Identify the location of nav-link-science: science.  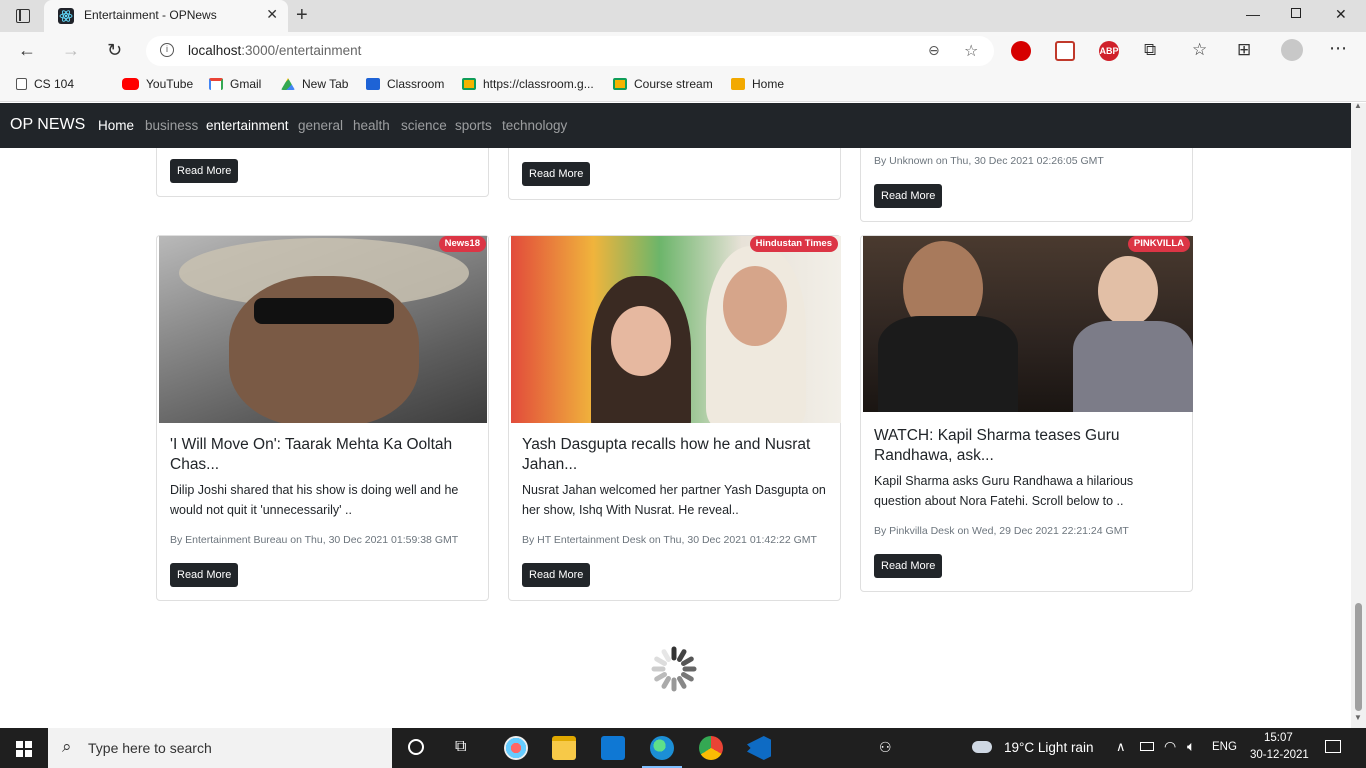
(424, 125).